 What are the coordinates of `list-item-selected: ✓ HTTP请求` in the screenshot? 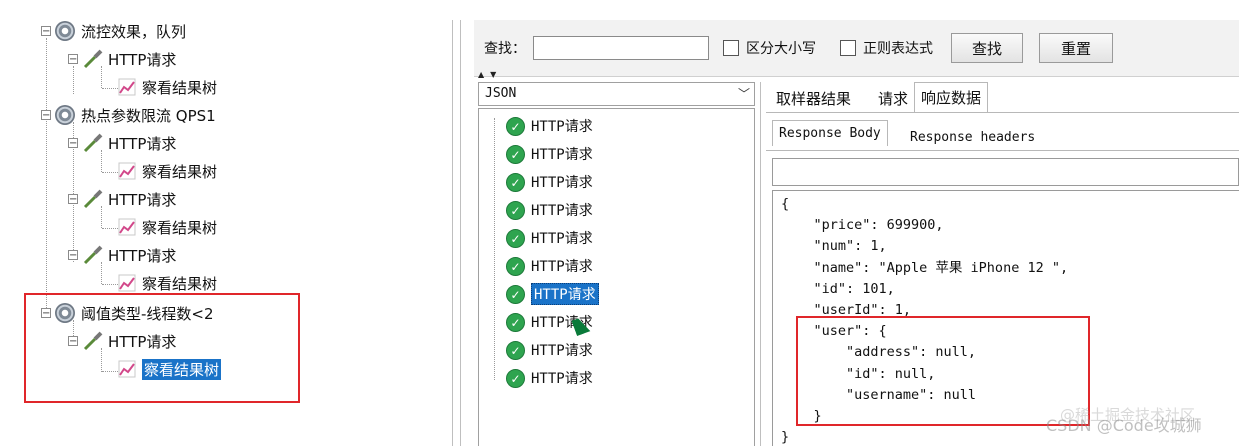 It's located at (552, 294).